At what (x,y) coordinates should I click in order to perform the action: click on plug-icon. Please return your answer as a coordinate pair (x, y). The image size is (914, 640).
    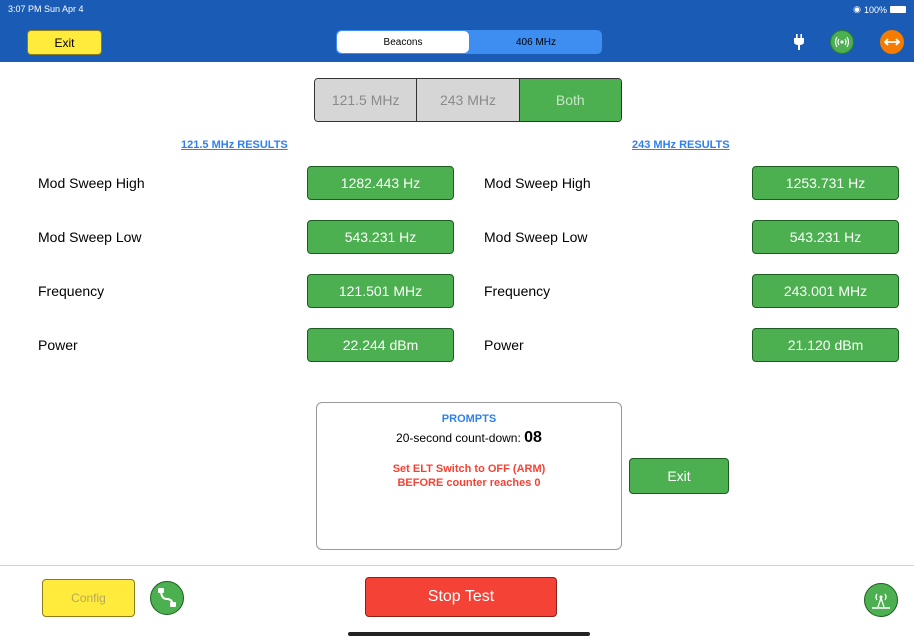
    Looking at the image, I should click on (799, 42).